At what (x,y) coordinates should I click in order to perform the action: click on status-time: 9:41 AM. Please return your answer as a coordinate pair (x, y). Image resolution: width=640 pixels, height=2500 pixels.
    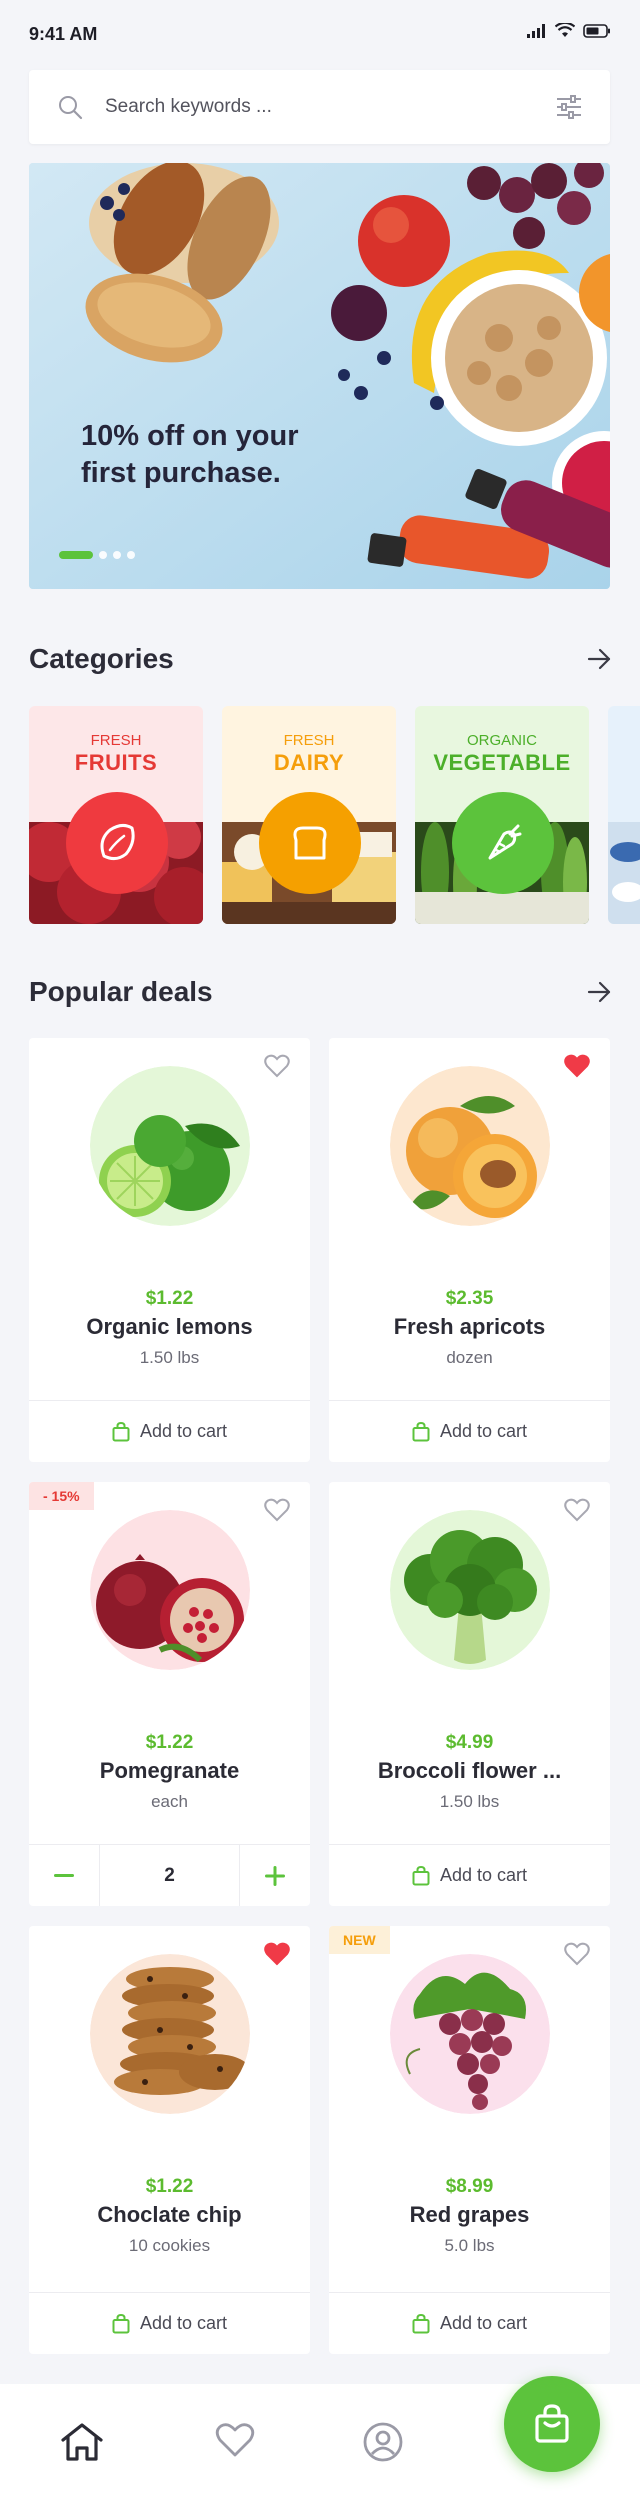
    Looking at the image, I should click on (63, 34).